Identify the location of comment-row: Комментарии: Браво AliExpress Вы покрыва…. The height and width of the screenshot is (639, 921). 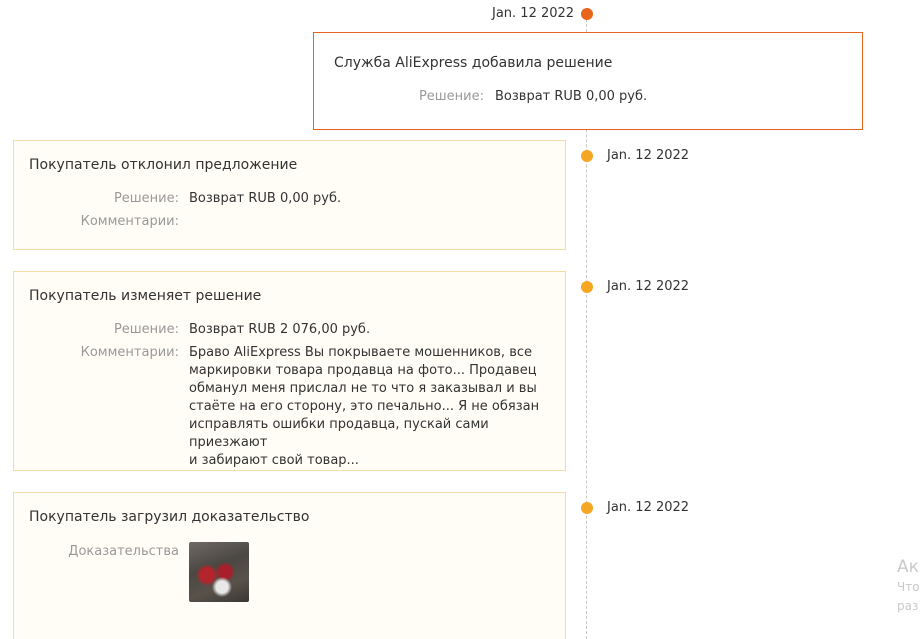
(289, 406).